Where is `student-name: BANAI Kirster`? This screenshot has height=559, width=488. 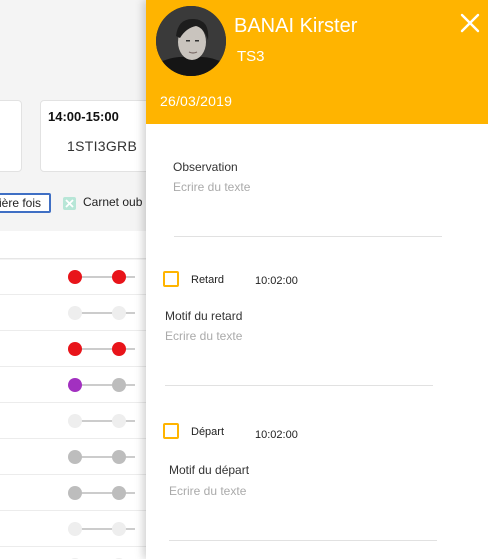 student-name: BANAI Kirster is located at coordinates (296, 26).